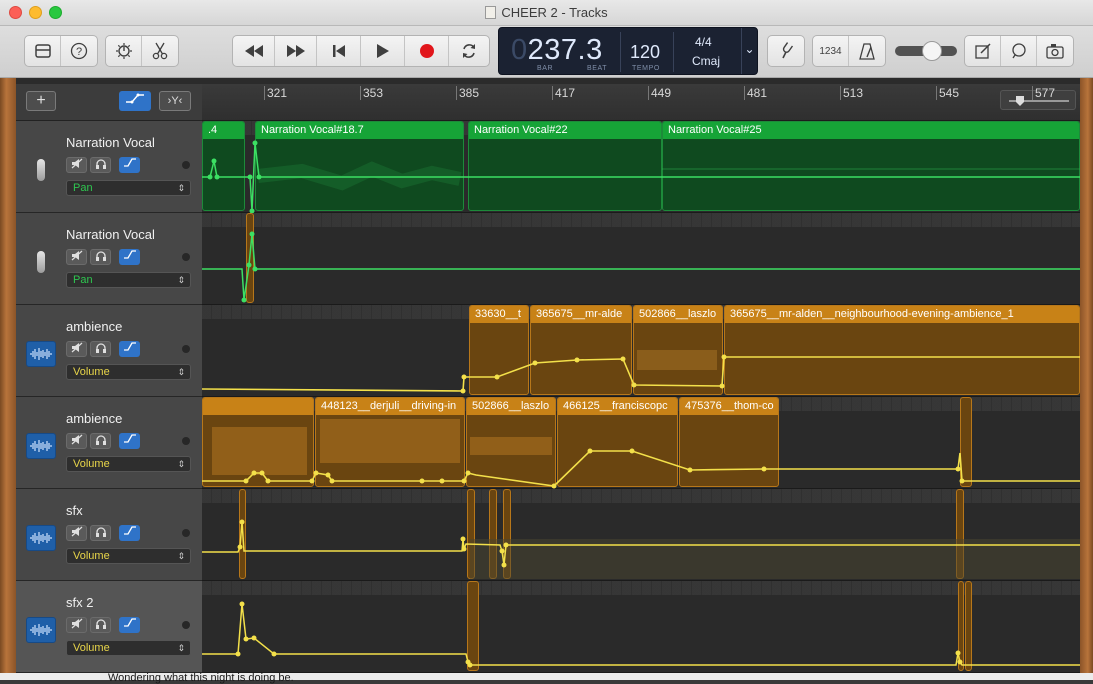 The height and width of the screenshot is (684, 1093). What do you see at coordinates (79, 602) in the screenshot?
I see `track-name: sfx 2` at bounding box center [79, 602].